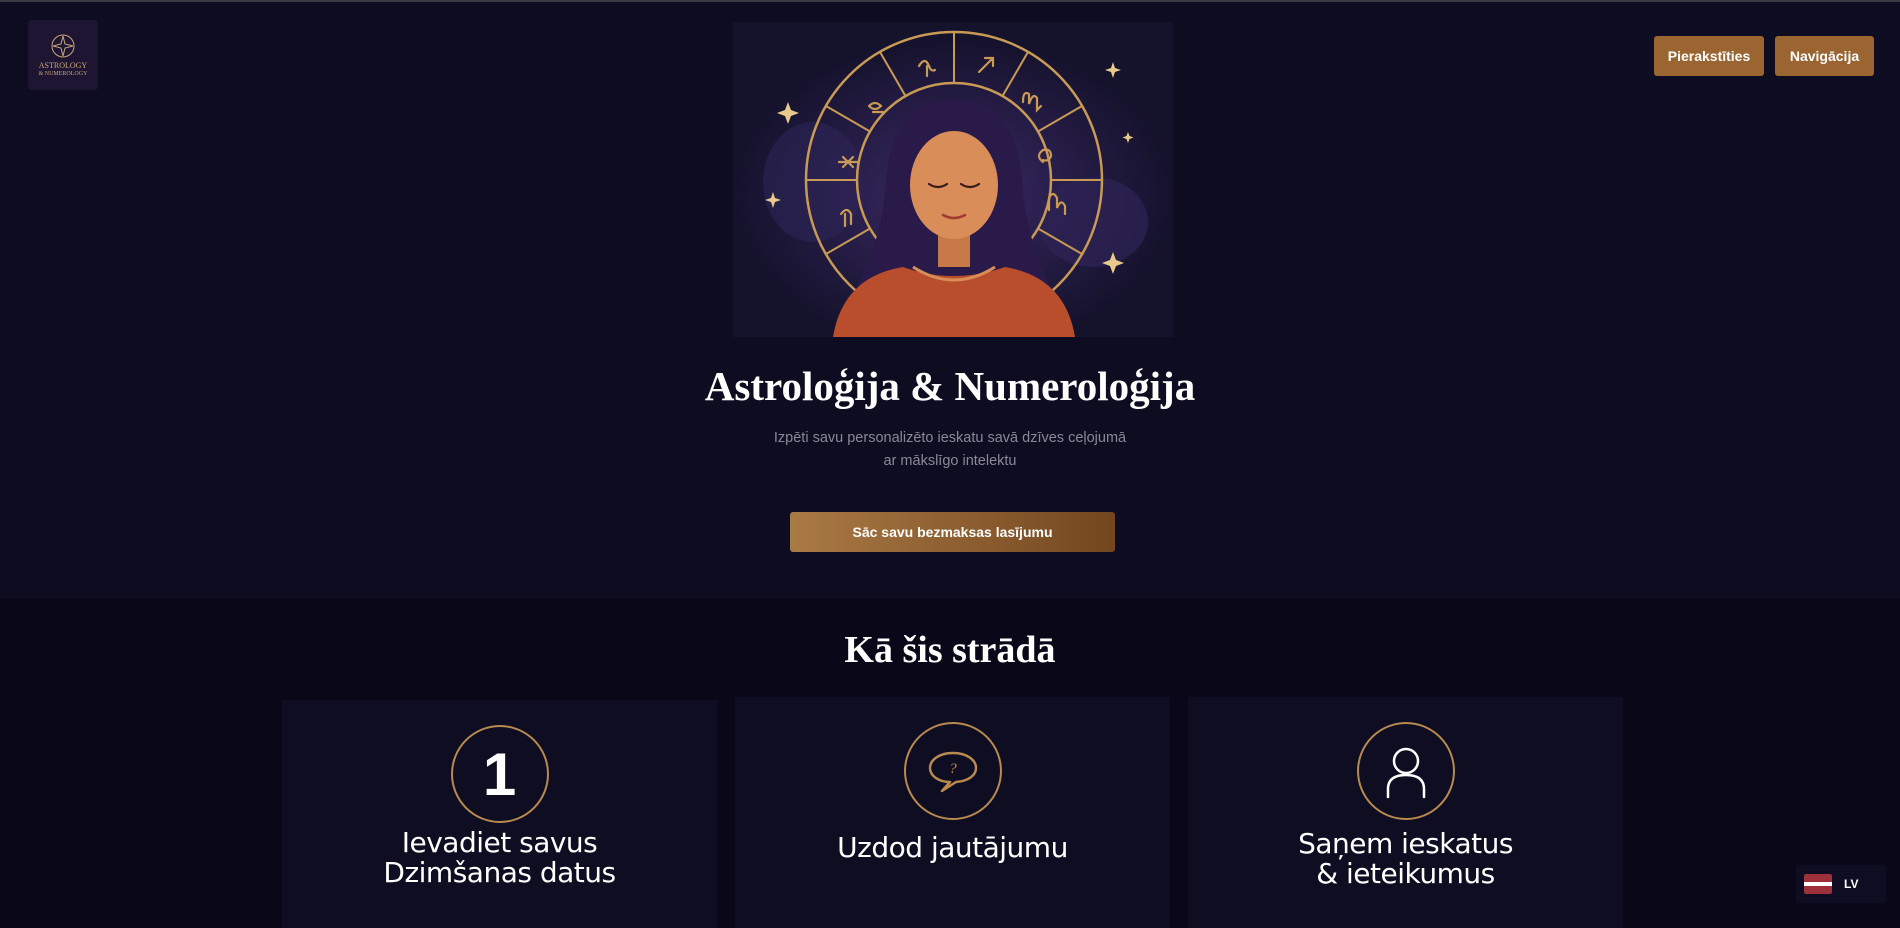  What do you see at coordinates (499, 842) in the screenshot?
I see `step-label-line1: Ievadiet savus` at bounding box center [499, 842].